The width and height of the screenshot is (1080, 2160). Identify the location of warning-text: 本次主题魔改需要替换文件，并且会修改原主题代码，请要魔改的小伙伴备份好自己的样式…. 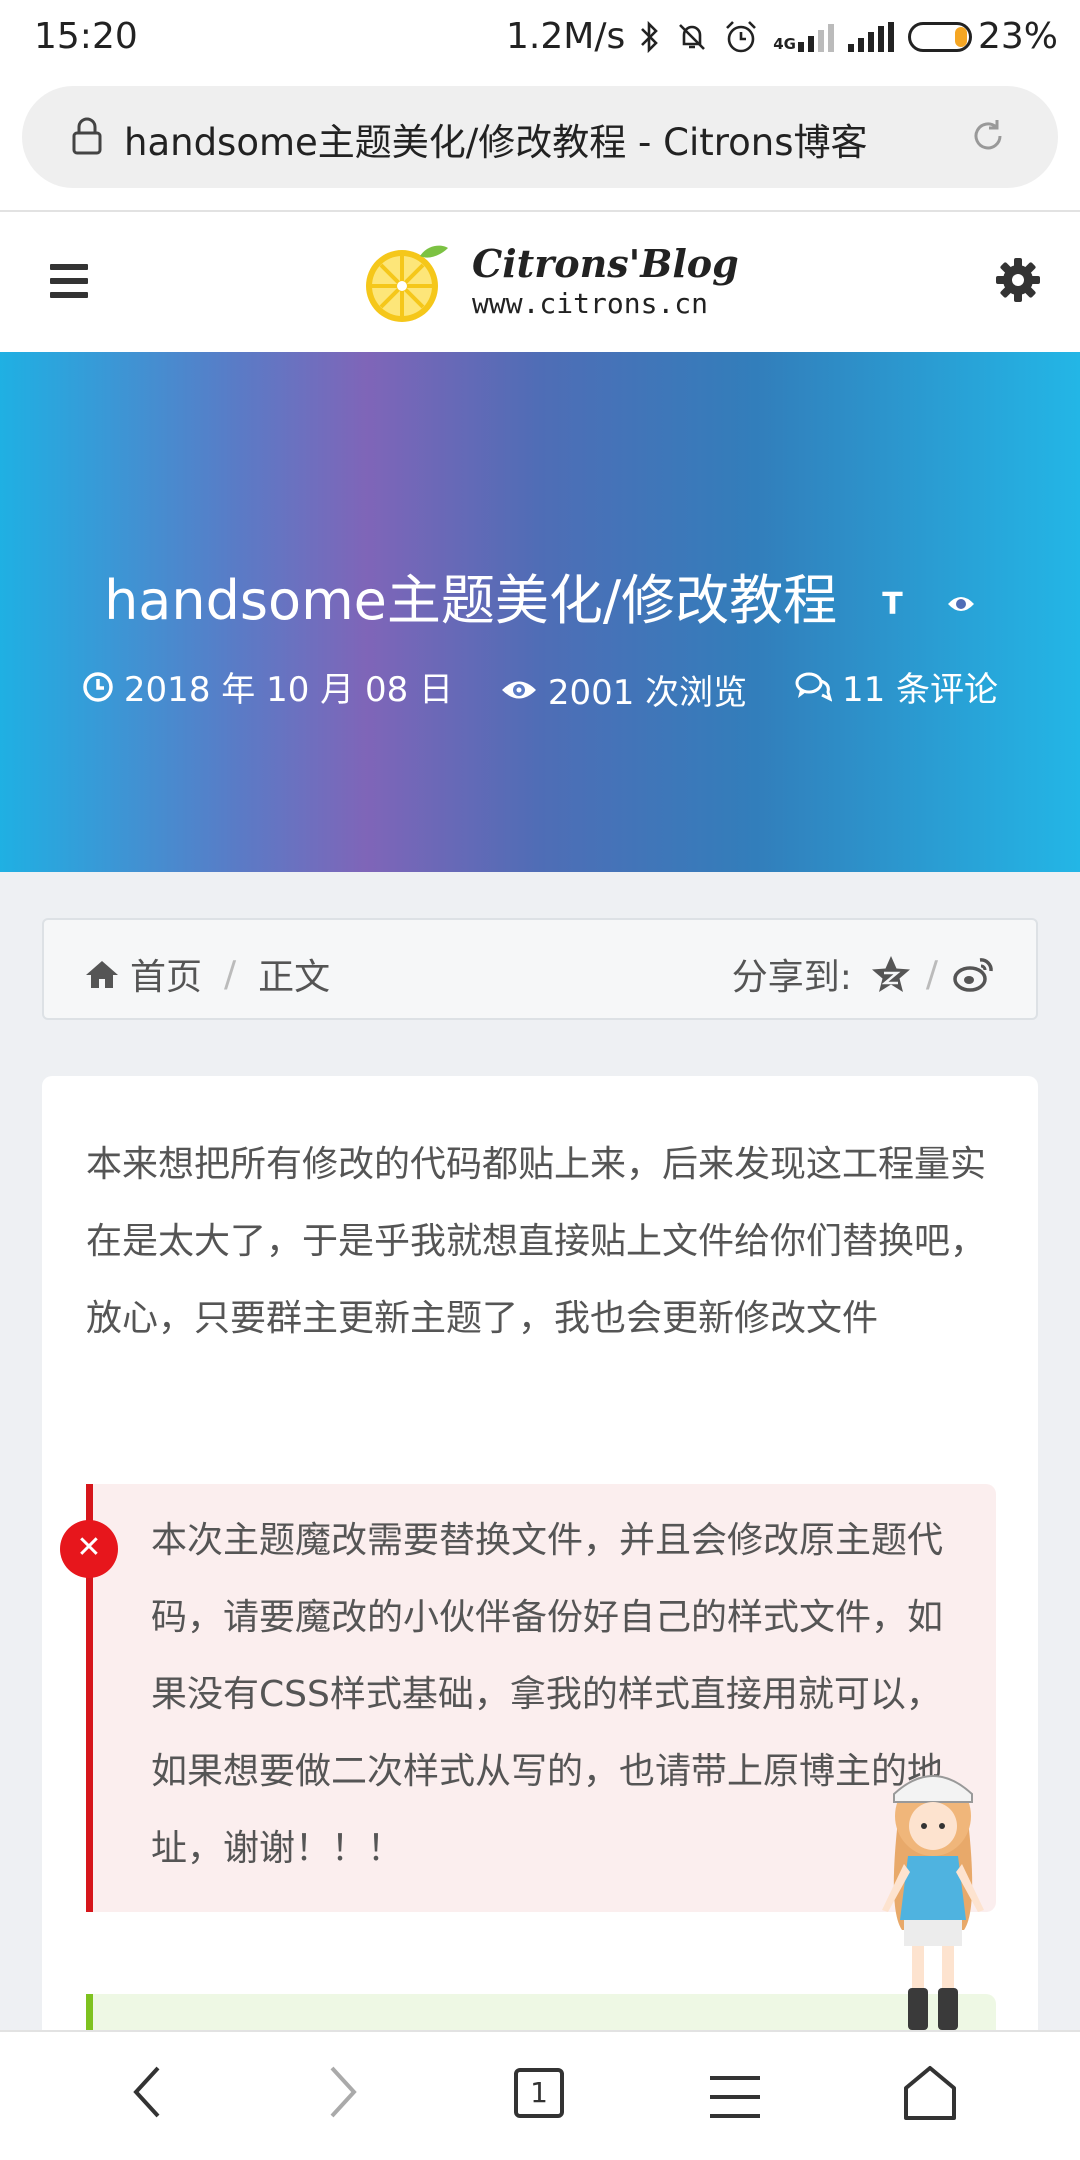
(547, 1694).